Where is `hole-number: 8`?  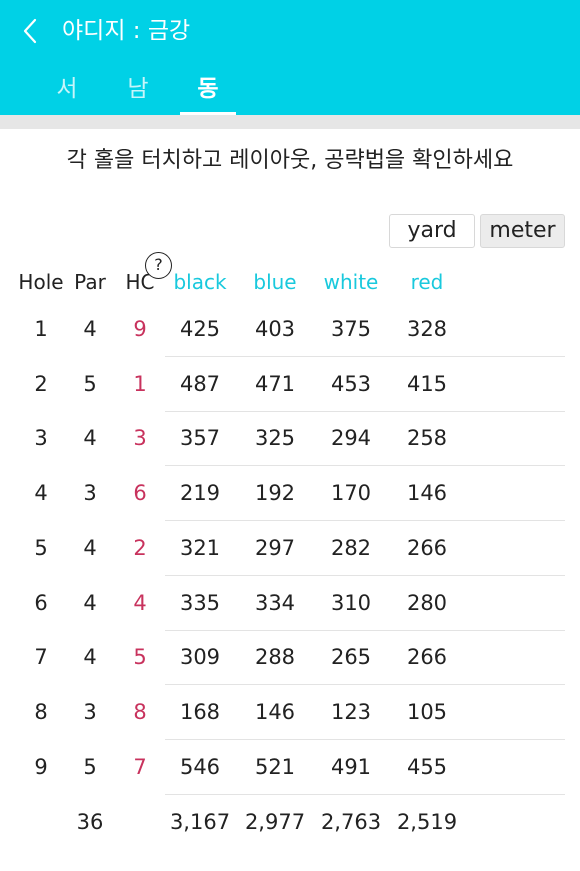 hole-number: 8 is located at coordinates (41, 712).